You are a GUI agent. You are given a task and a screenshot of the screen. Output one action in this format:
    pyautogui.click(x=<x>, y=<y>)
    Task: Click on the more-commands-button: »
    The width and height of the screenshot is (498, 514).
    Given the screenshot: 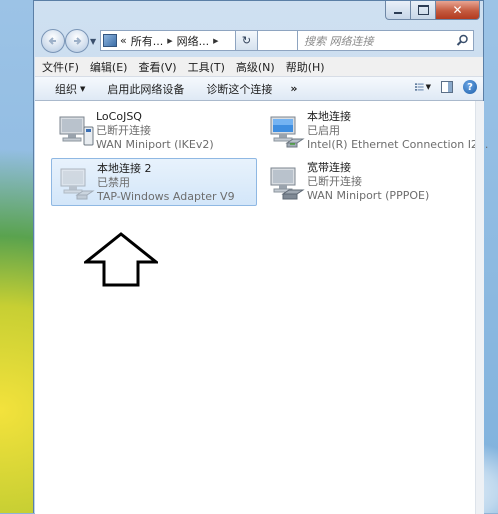 What is the action you would take?
    pyautogui.click(x=293, y=88)
    